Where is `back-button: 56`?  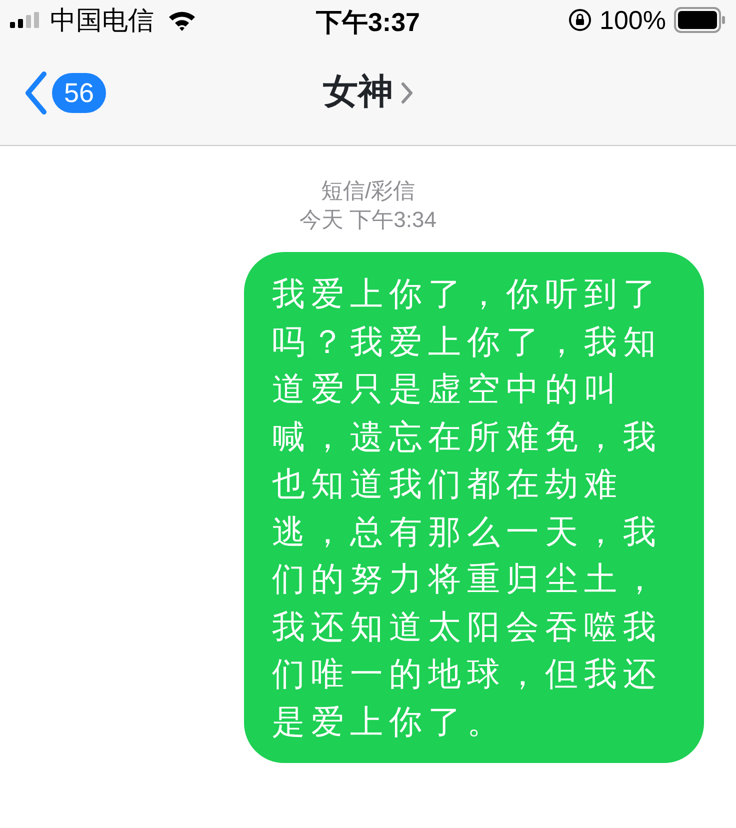 back-button: 56 is located at coordinates (65, 92).